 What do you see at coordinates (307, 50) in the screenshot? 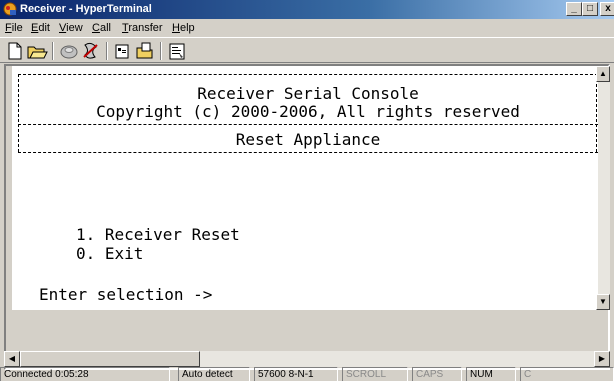
I see `toolbar` at bounding box center [307, 50].